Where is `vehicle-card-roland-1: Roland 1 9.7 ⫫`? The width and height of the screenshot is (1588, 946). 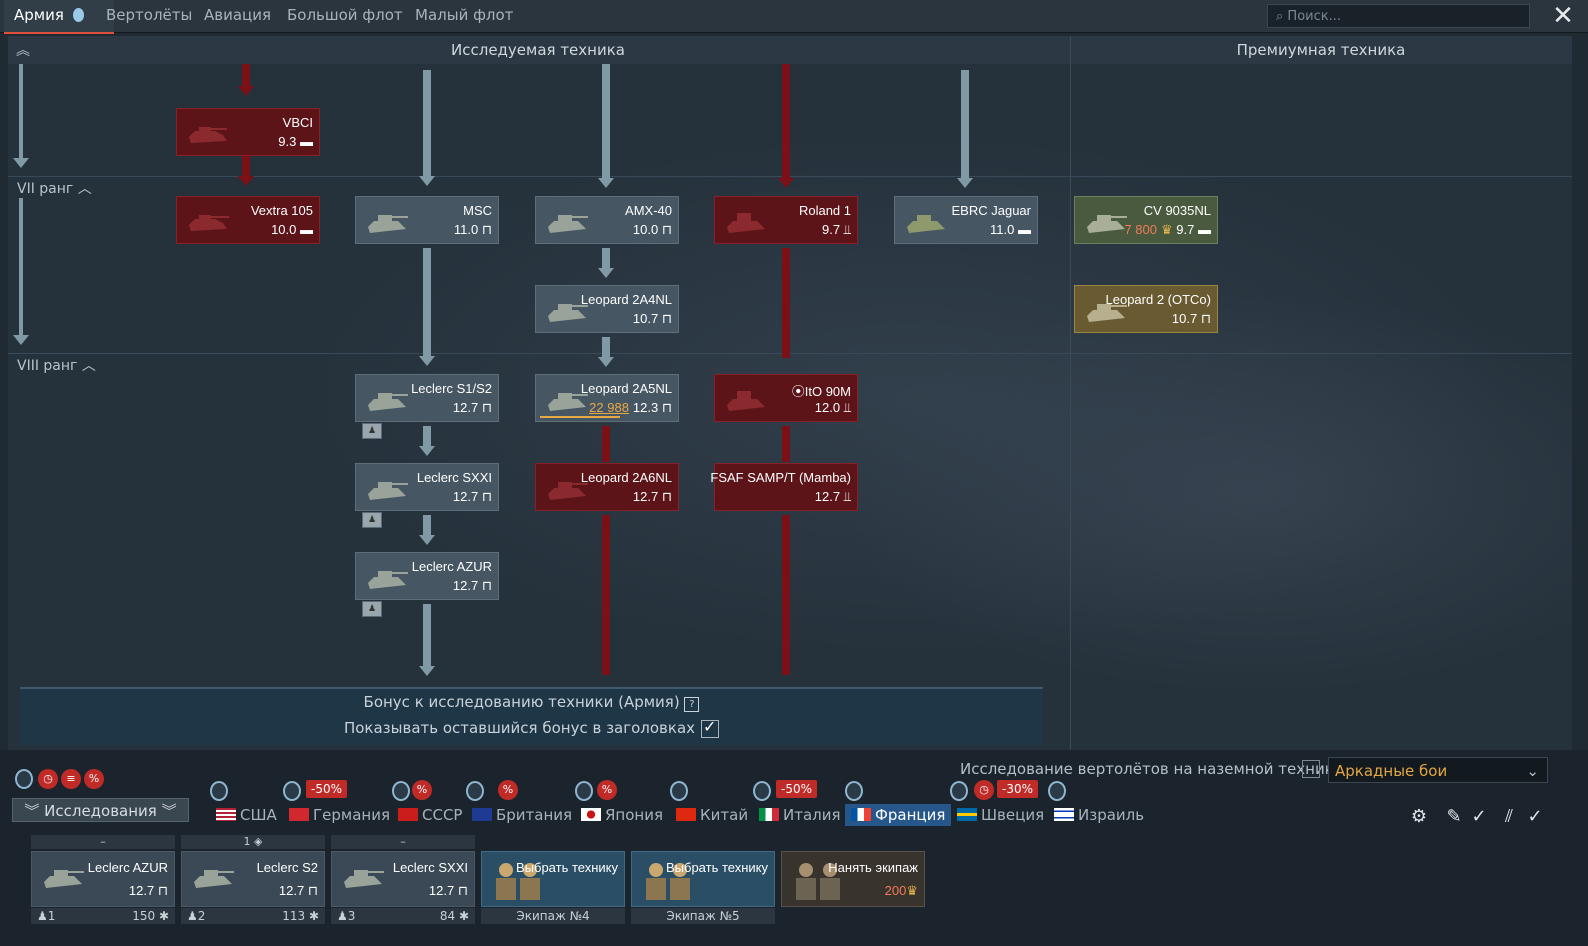
vehicle-card-roland-1: Roland 1 9.7 ⫫ is located at coordinates (786, 220).